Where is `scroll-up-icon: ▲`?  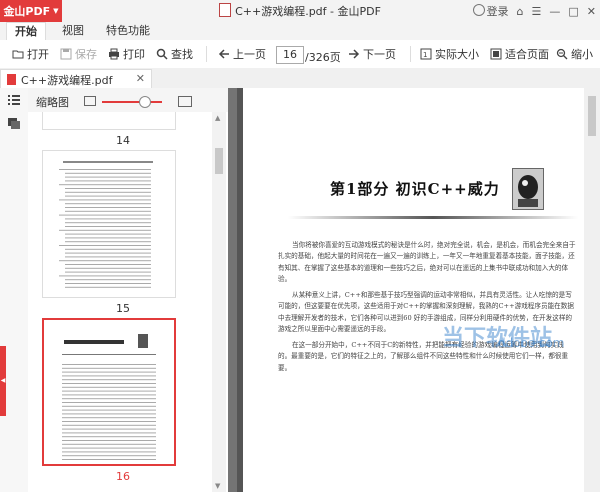
scroll-up-icon: ▲ is located at coordinates (217, 118).